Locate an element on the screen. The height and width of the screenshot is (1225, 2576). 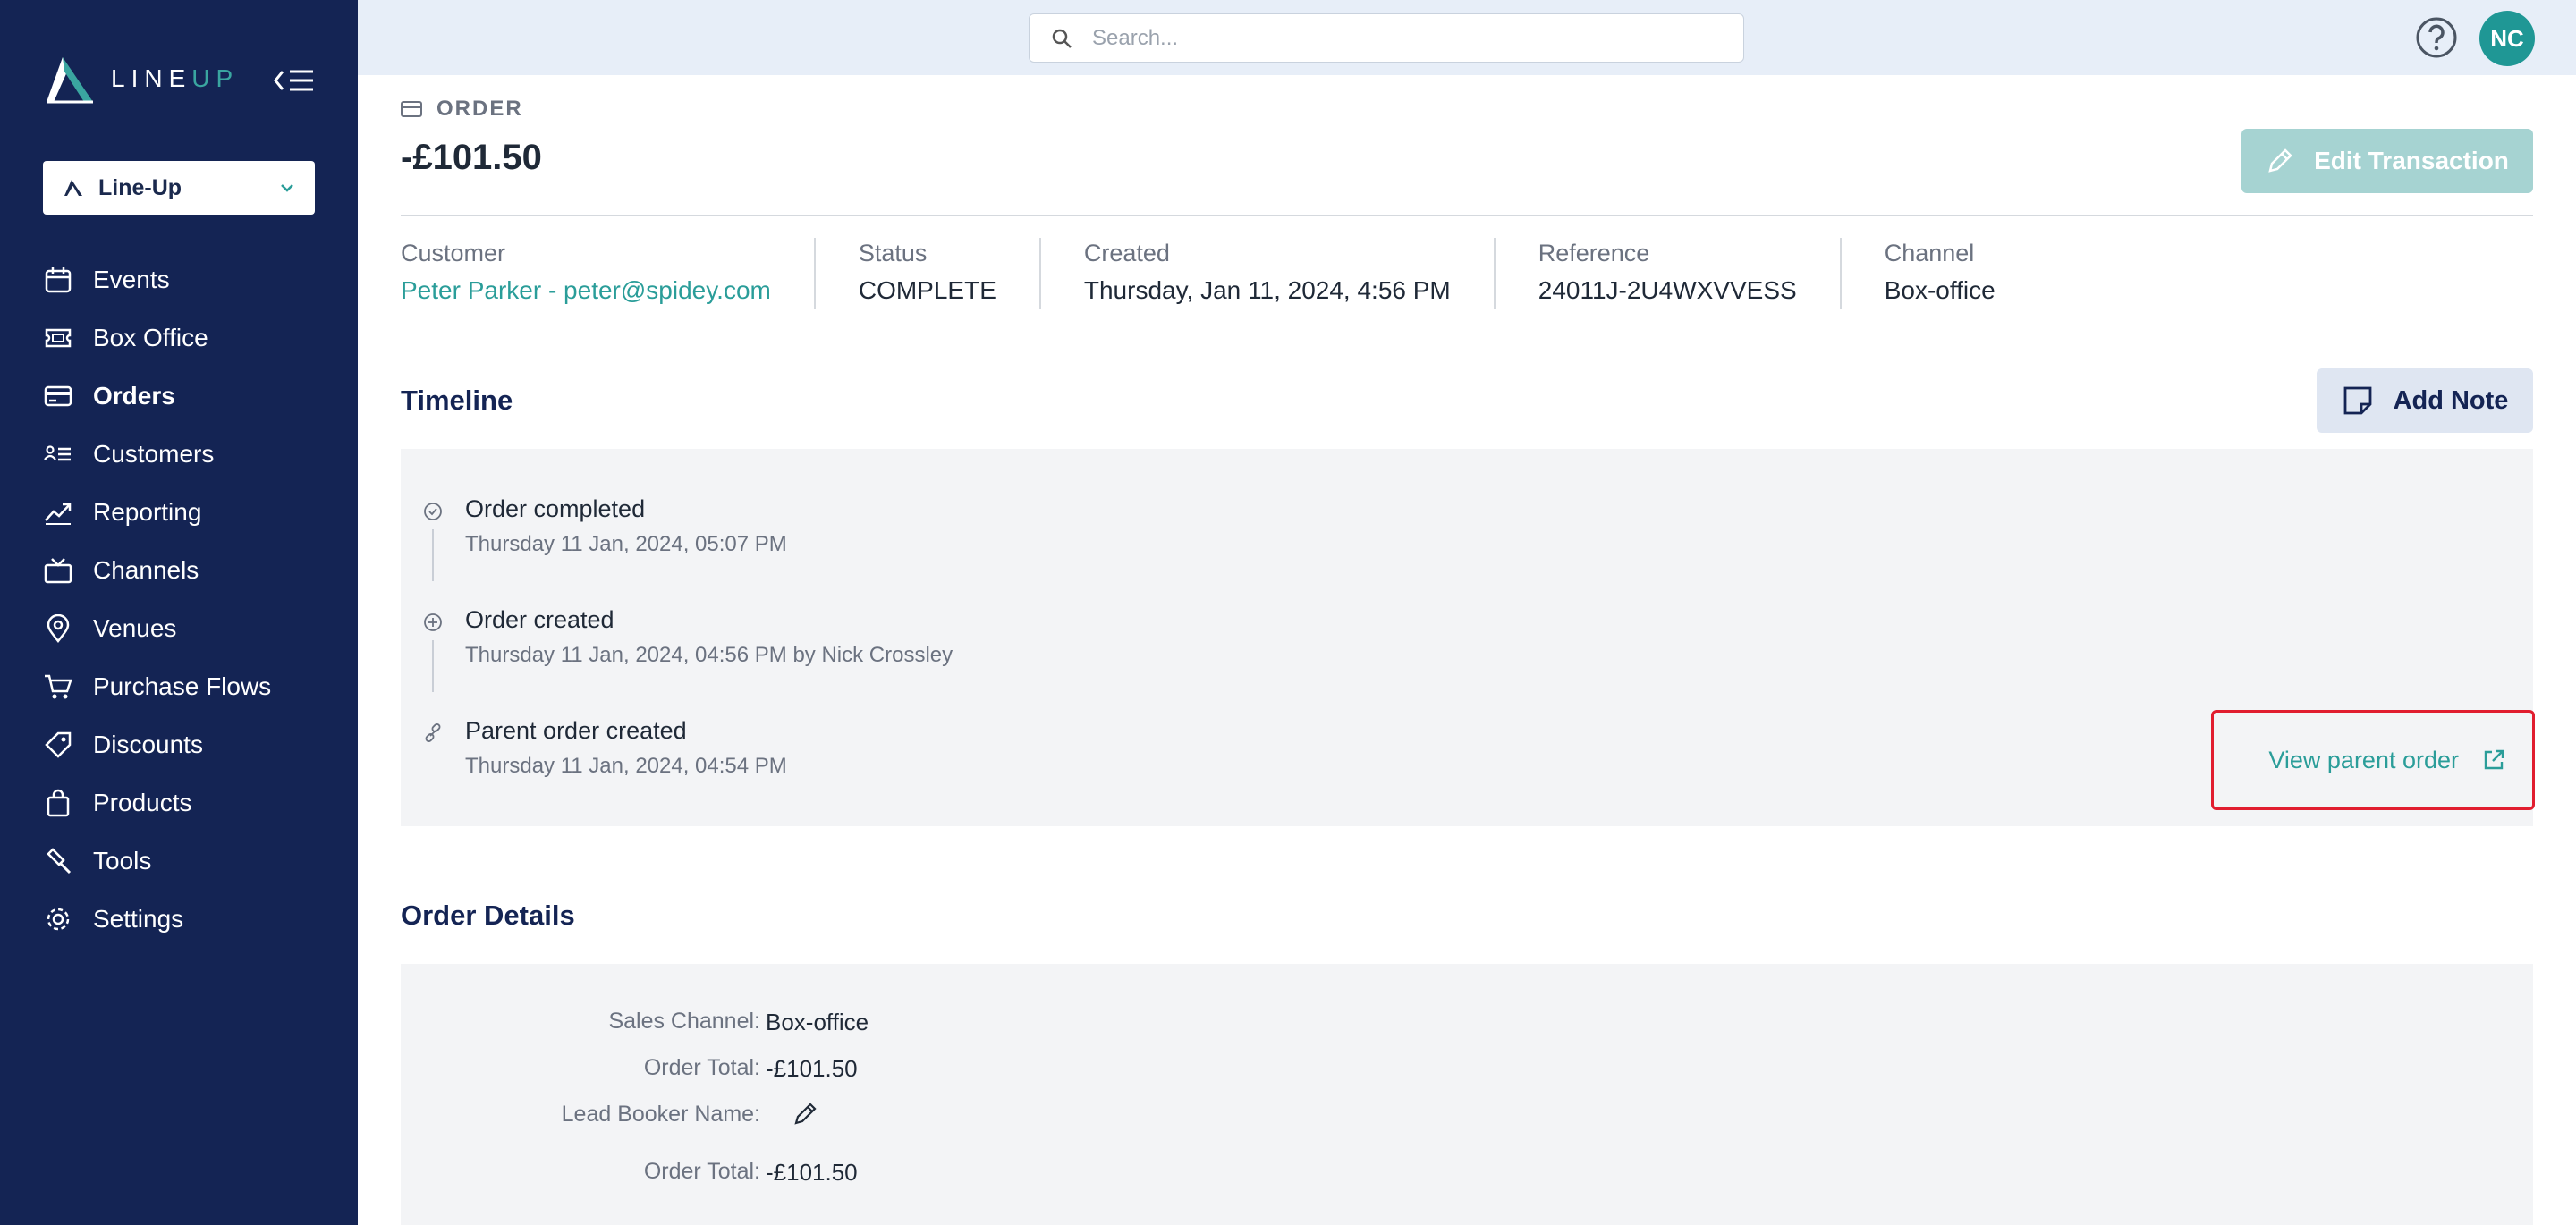
detail-label: Lead Booker Name: is located at coordinates (660, 1114).